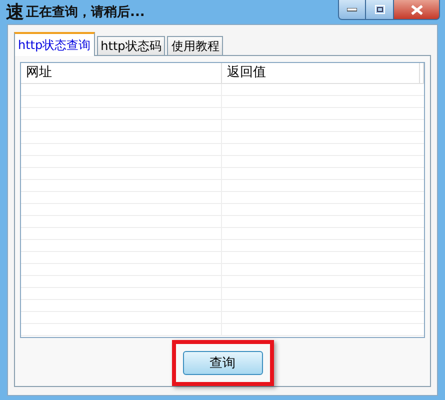 The height and width of the screenshot is (400, 445). What do you see at coordinates (195, 45) in the screenshot?
I see `tab: 使用教程` at bounding box center [195, 45].